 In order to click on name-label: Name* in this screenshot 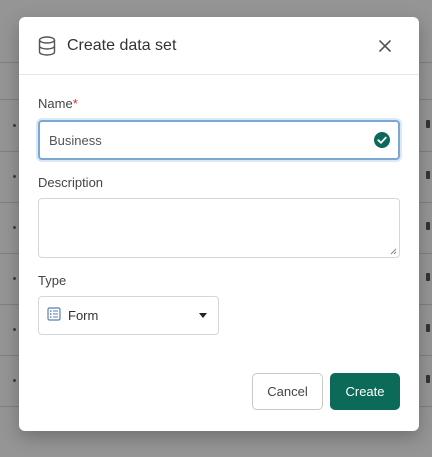, I will do `click(58, 104)`.